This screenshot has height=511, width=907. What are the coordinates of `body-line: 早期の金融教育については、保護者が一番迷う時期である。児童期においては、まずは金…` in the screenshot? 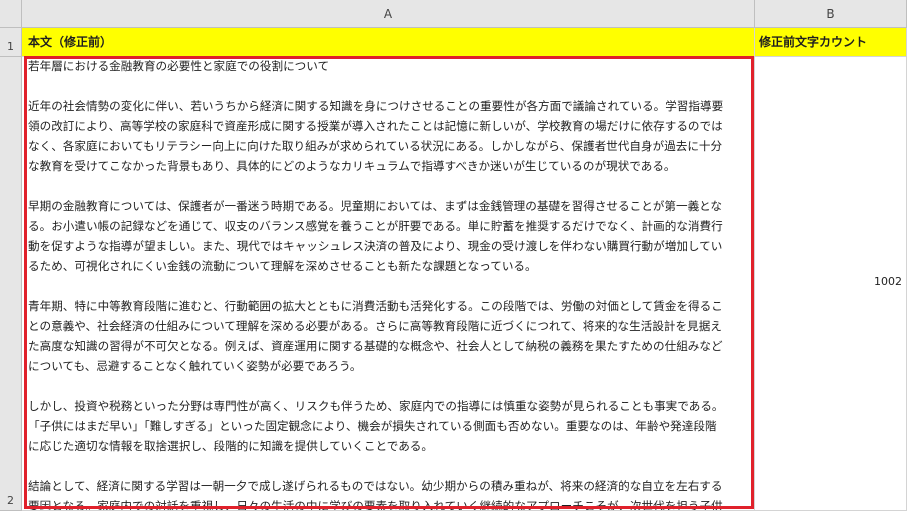 It's located at (375, 206).